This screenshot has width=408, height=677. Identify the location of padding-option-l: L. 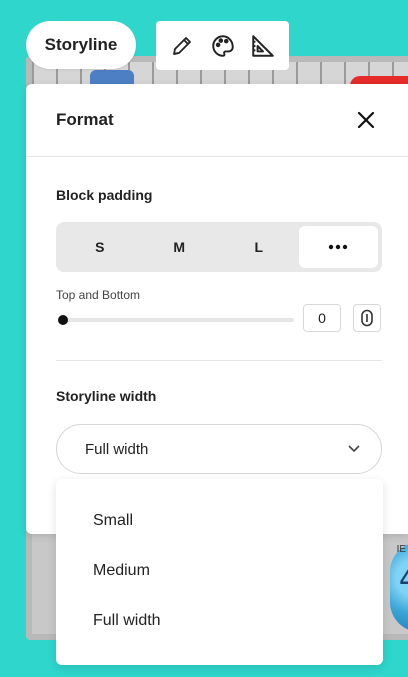
(259, 247).